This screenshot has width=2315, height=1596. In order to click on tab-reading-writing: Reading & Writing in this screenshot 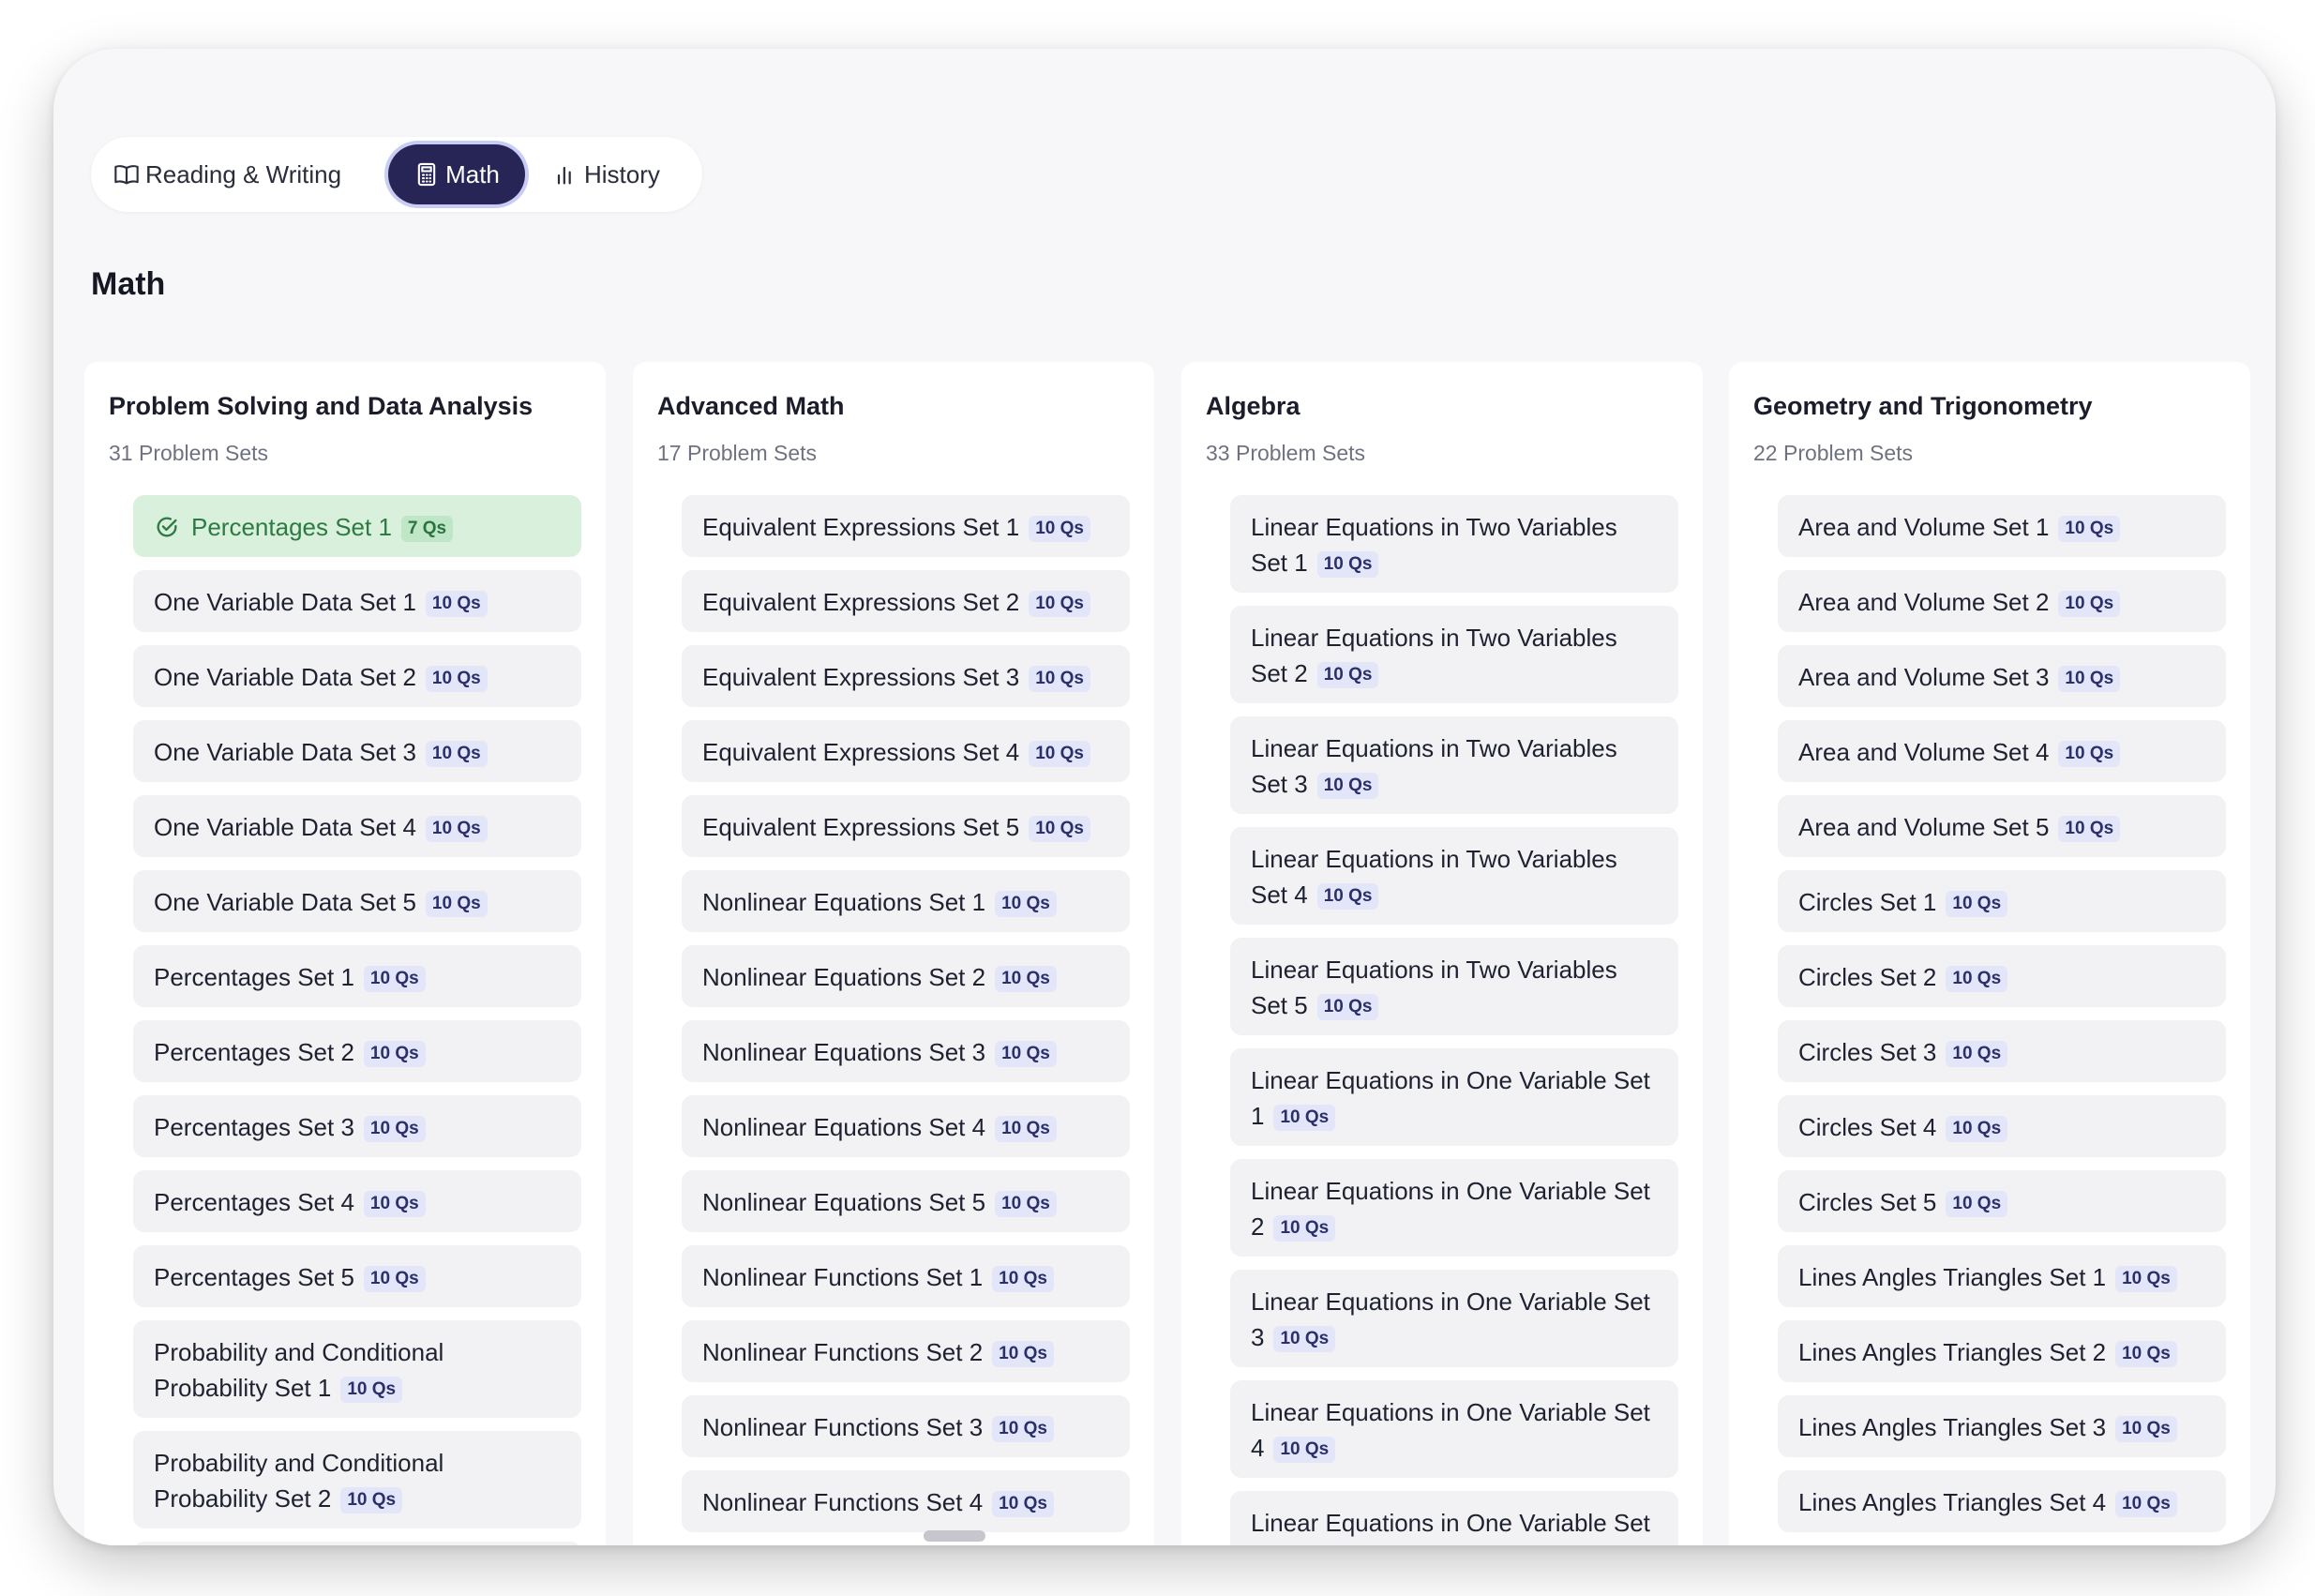, I will do `click(240, 174)`.